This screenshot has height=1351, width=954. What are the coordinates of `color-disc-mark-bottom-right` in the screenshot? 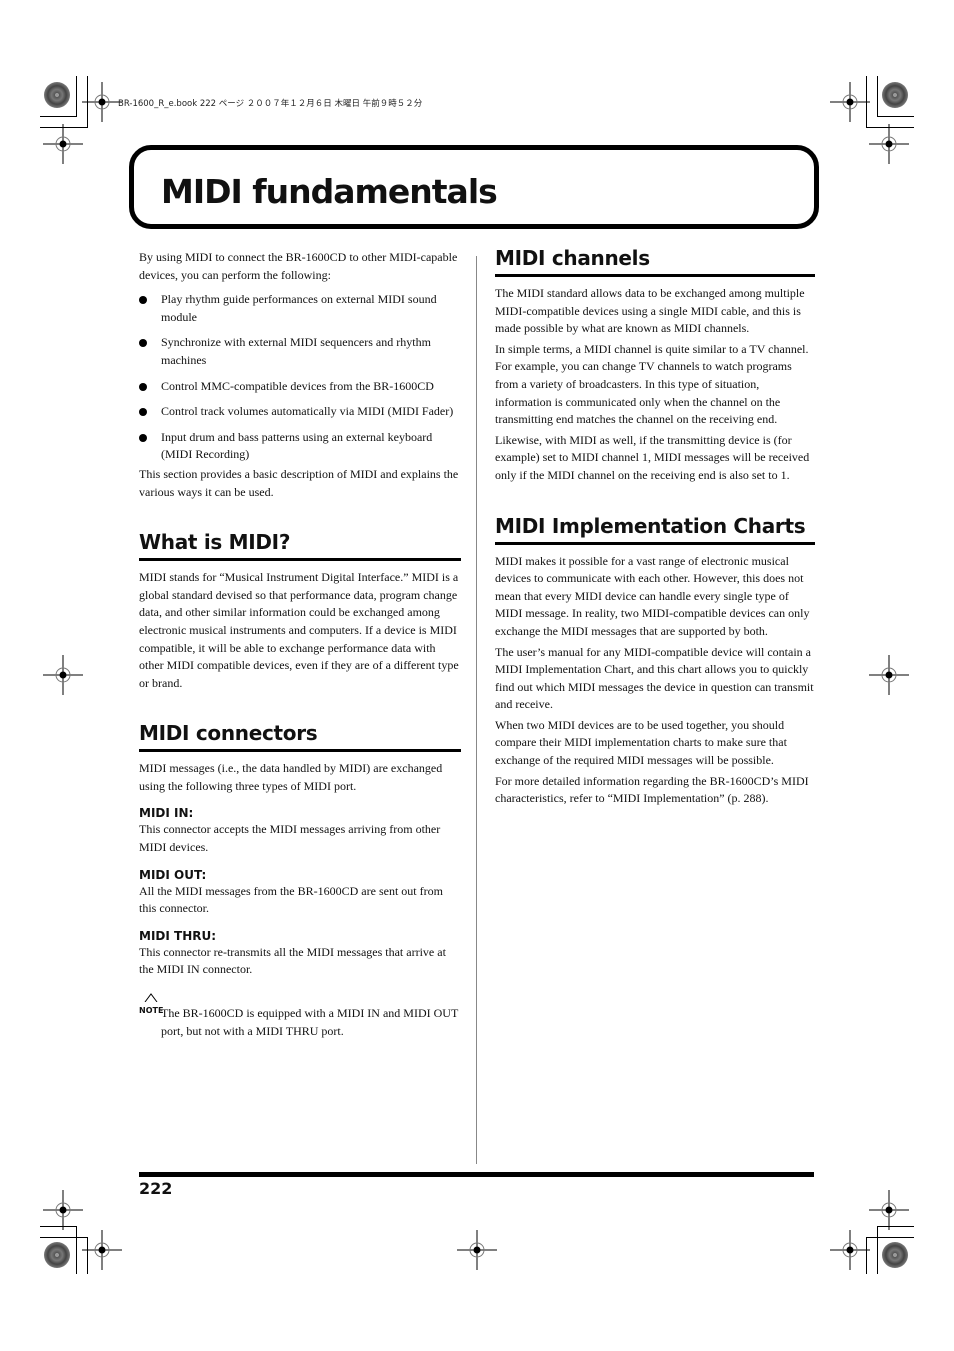 It's located at (895, 1255).